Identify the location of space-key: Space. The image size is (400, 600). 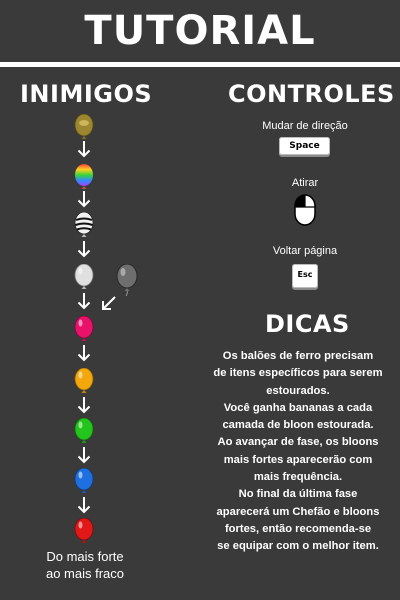
(304, 146).